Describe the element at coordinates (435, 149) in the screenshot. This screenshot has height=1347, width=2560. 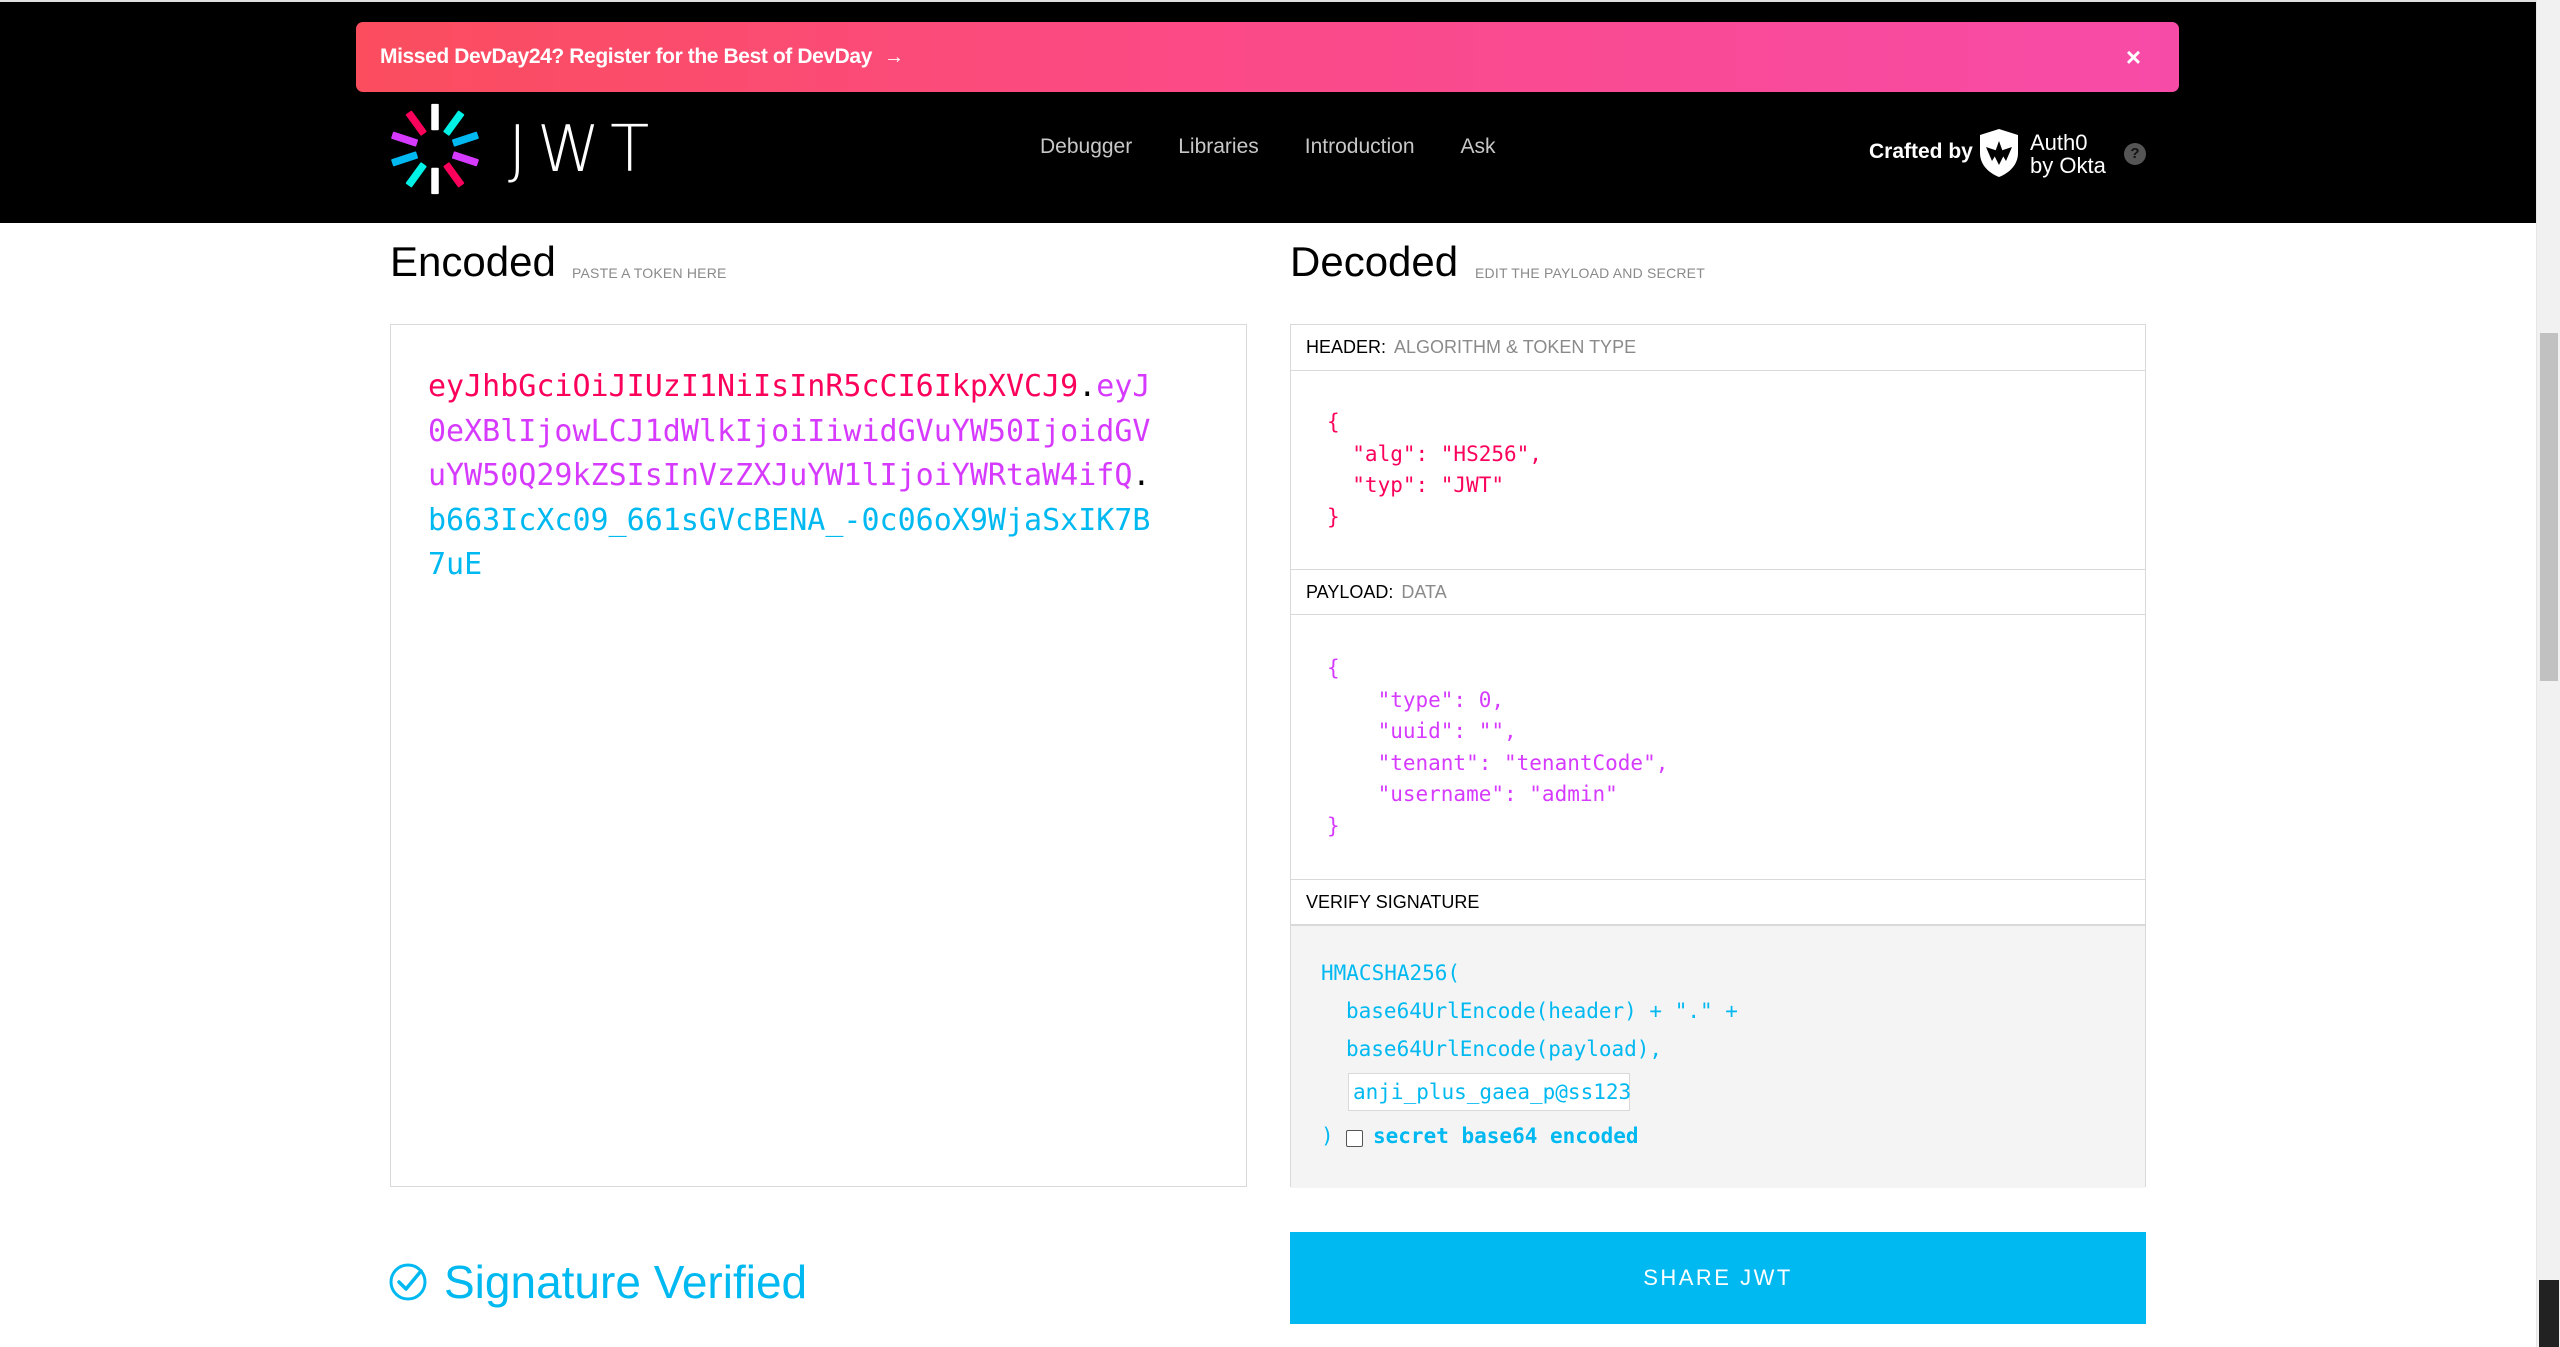
I see `jwt-flower-icon` at that location.